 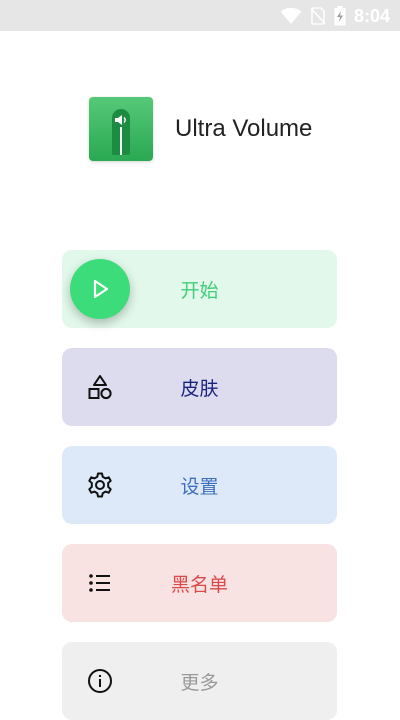 I want to click on app-header: Ultra Volume, so click(x=219, y=129).